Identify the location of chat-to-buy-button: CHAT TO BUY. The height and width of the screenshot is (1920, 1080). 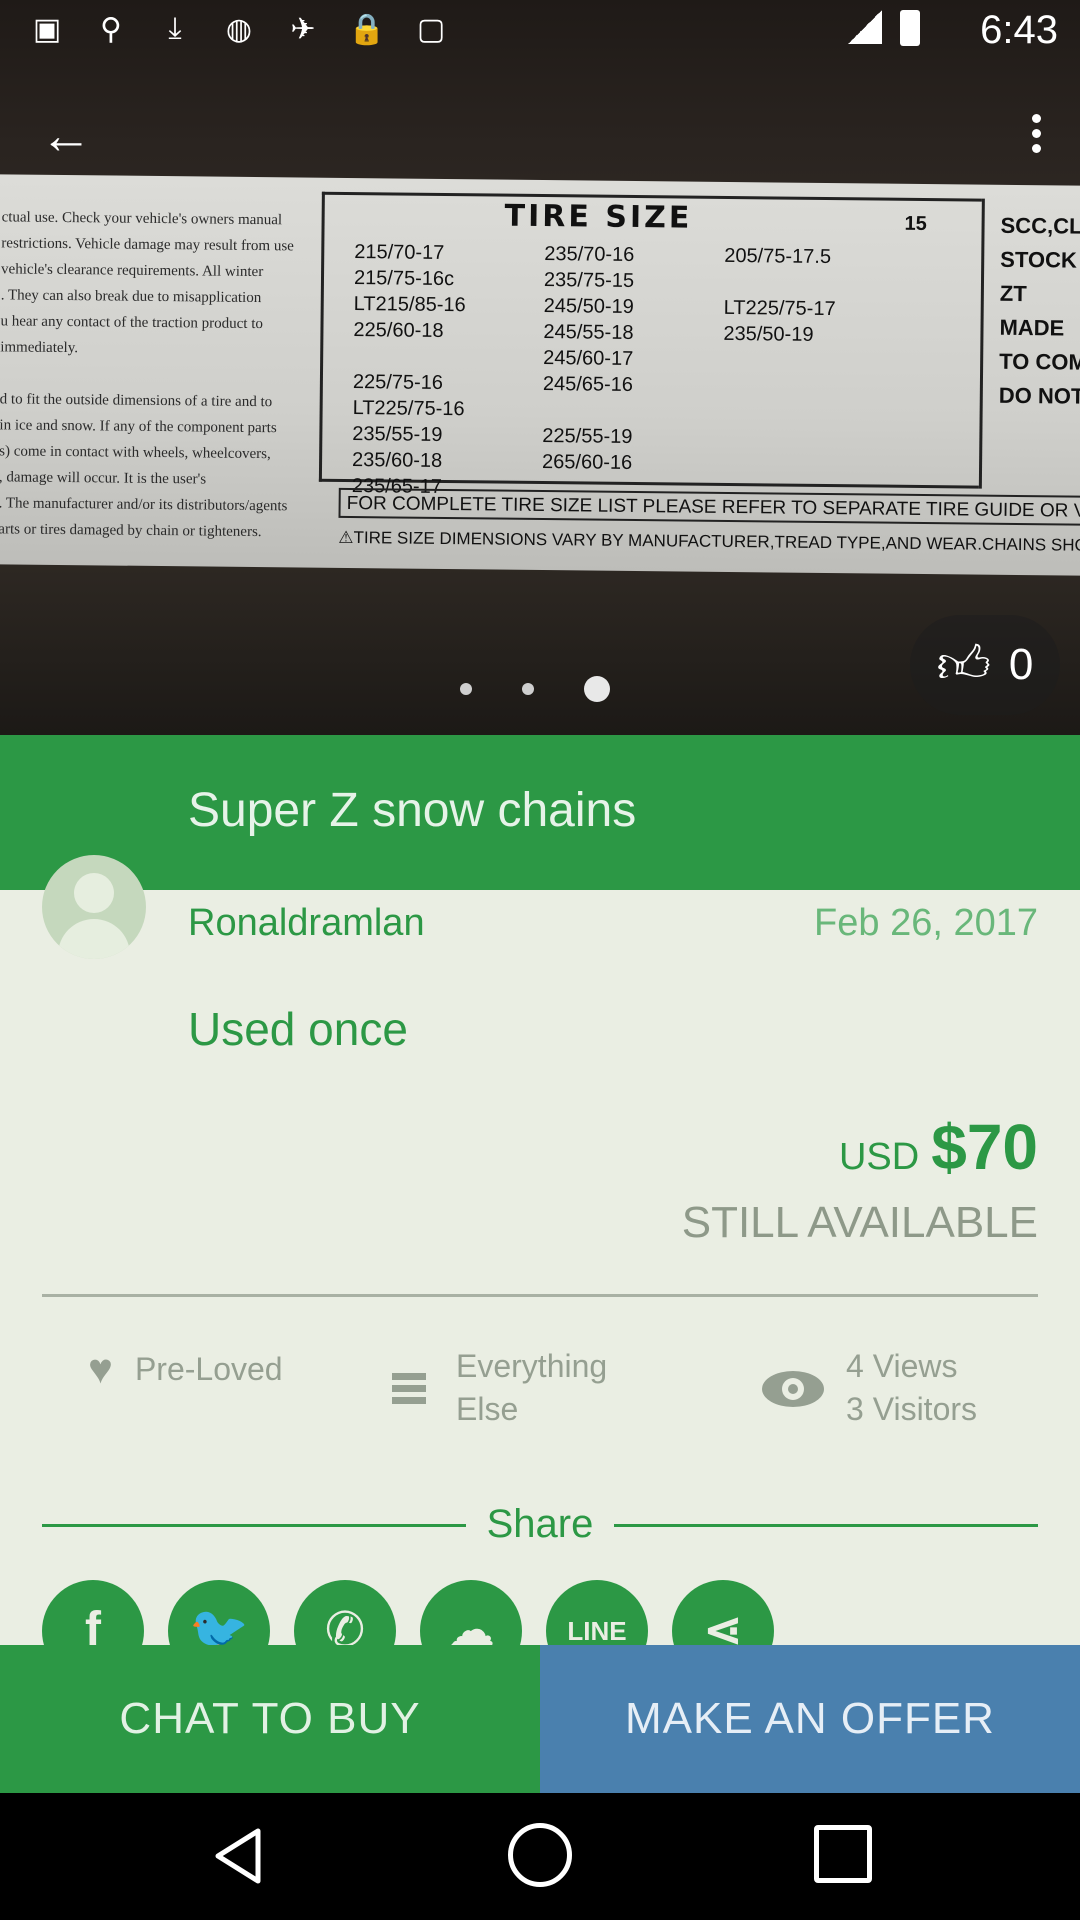
(270, 1719).